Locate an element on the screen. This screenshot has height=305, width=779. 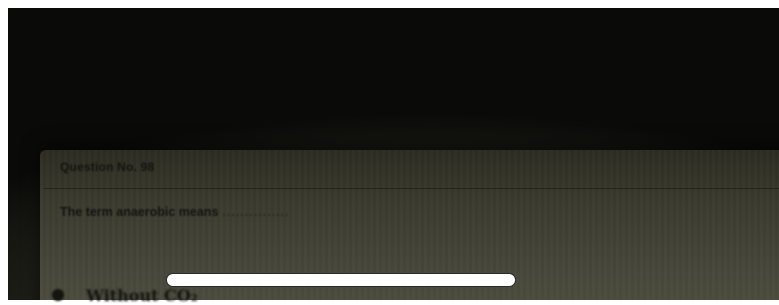
radio-button-icon is located at coordinates (58, 295).